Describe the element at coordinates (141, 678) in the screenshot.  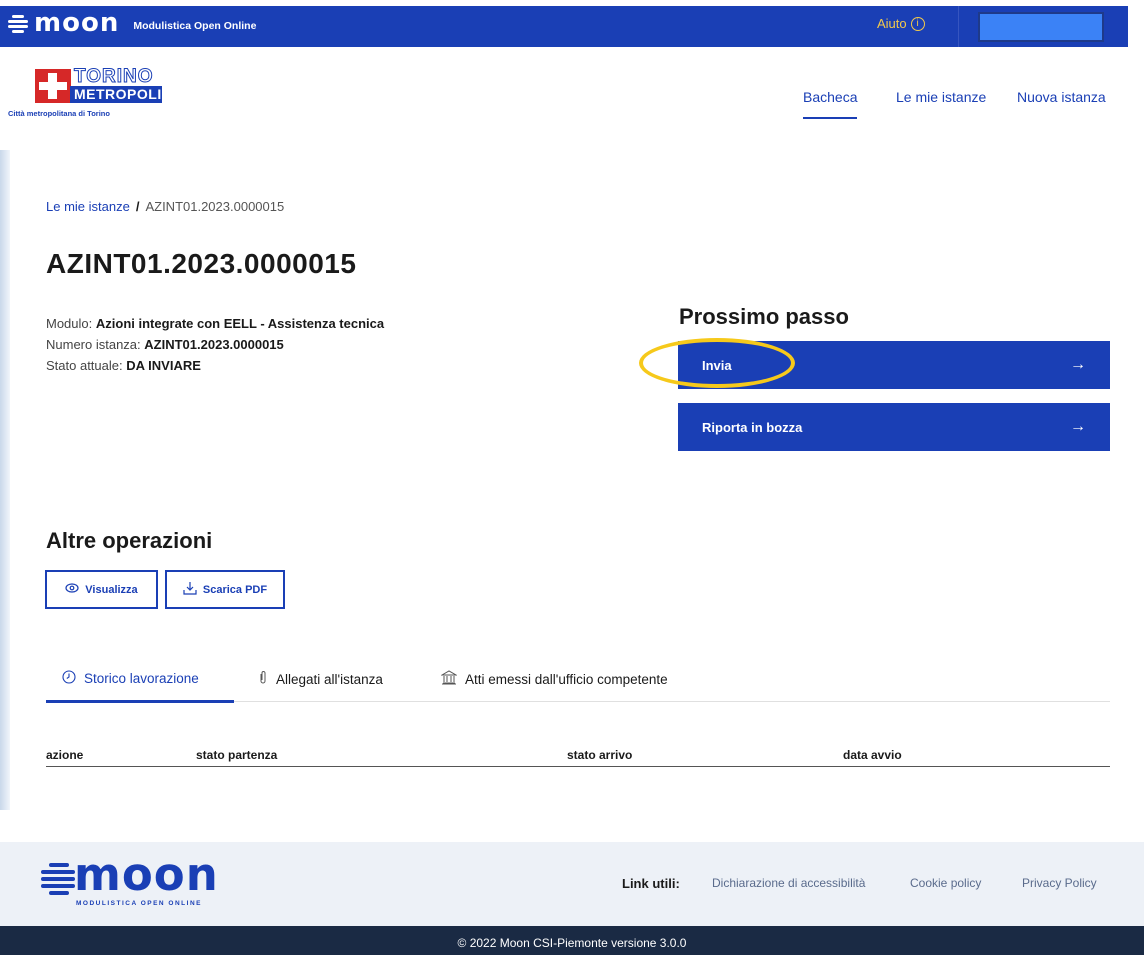
I see `tab-storico-label: Storico lavorazione` at that location.